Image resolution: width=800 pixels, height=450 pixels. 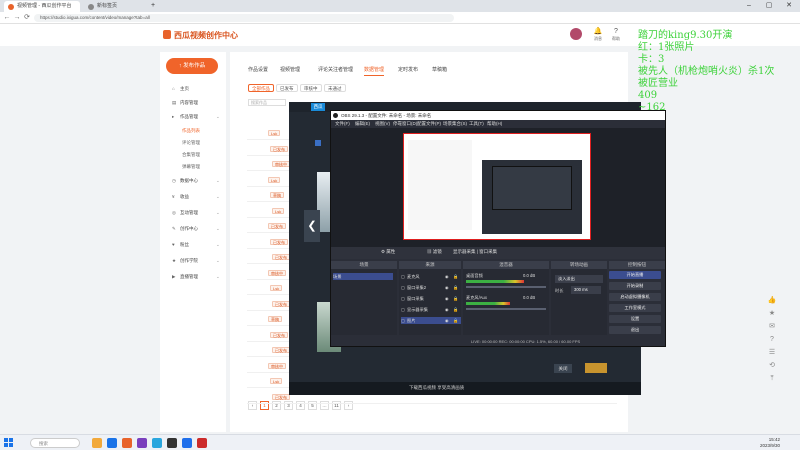 What do you see at coordinates (431, 287) in the screenshot?
I see `source-item: ▢ 窗口采集2 ◉ 🔒` at bounding box center [431, 287].